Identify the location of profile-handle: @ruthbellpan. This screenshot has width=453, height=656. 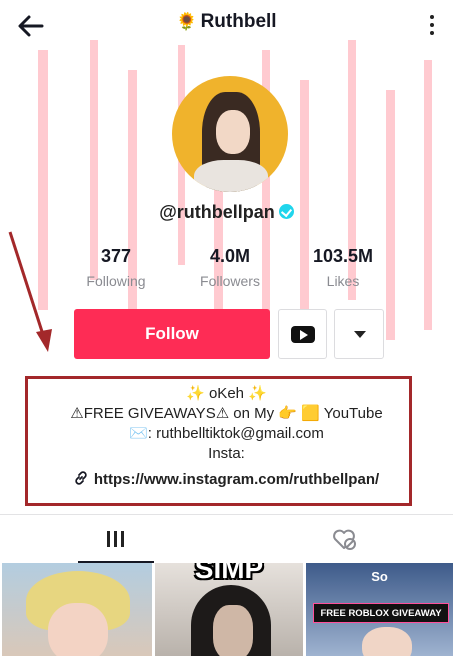
(226, 212).